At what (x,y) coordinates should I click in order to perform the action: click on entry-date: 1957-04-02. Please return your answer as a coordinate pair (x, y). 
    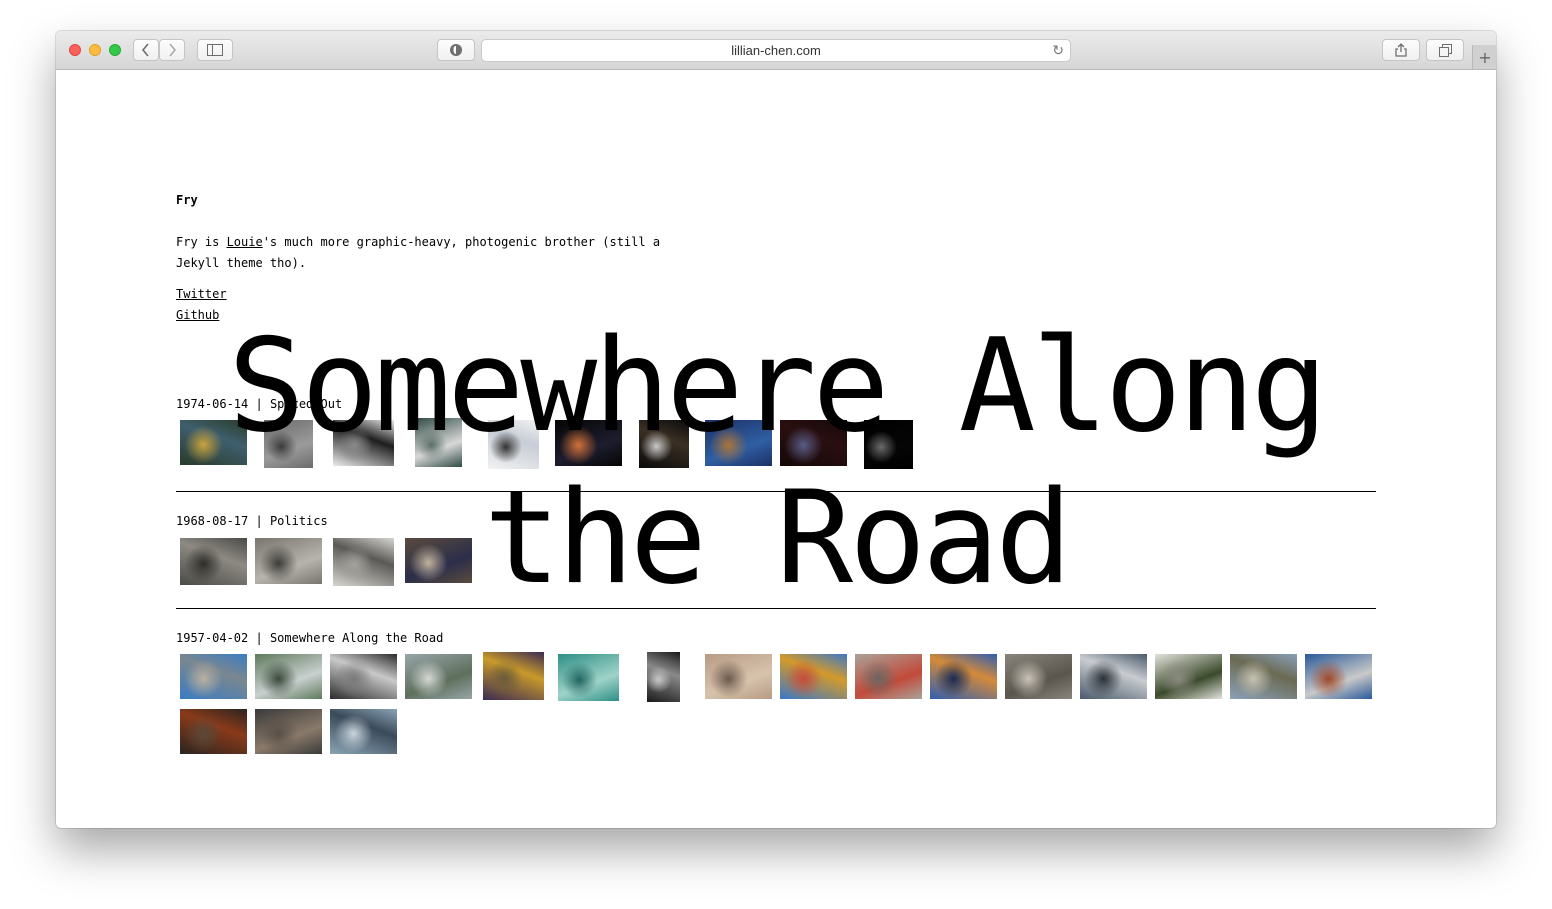
    Looking at the image, I should click on (212, 638).